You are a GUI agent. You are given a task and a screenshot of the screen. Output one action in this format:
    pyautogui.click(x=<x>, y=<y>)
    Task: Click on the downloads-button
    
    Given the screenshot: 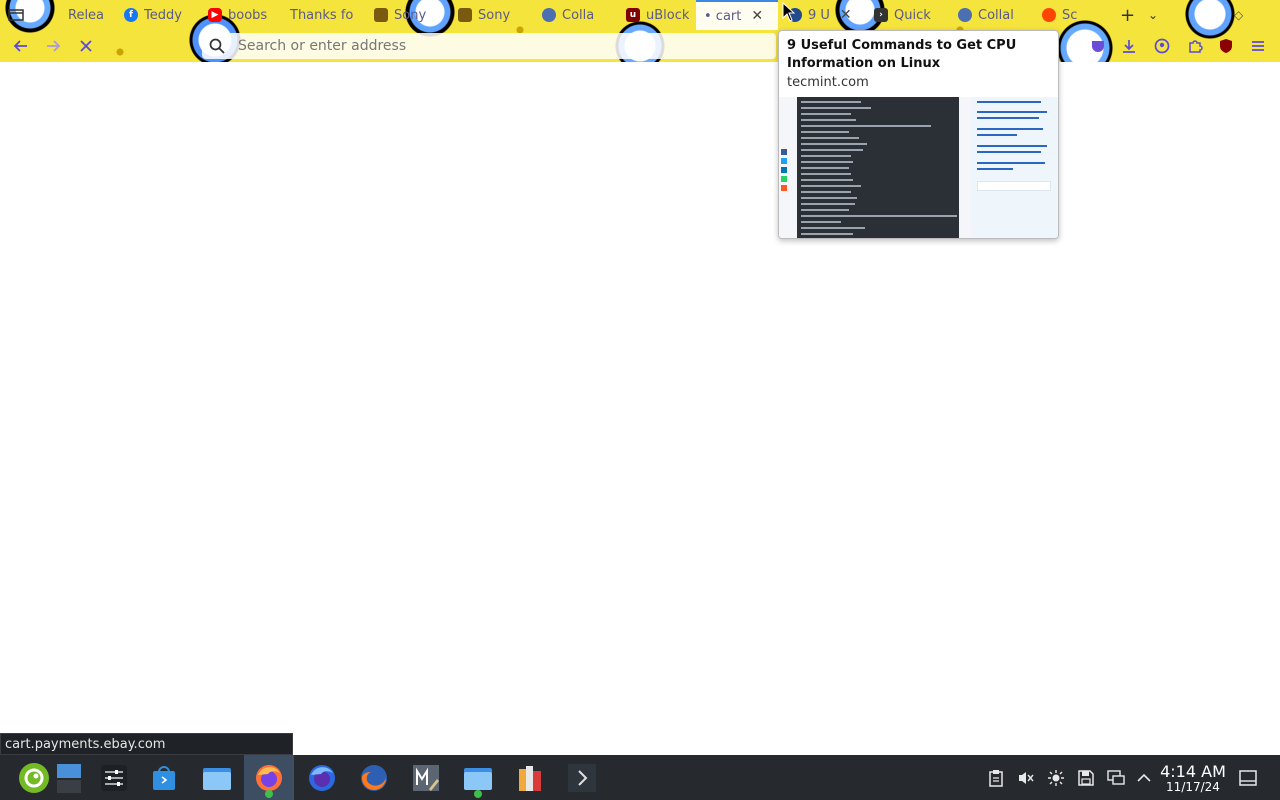 What is the action you would take?
    pyautogui.click(x=1129, y=46)
    